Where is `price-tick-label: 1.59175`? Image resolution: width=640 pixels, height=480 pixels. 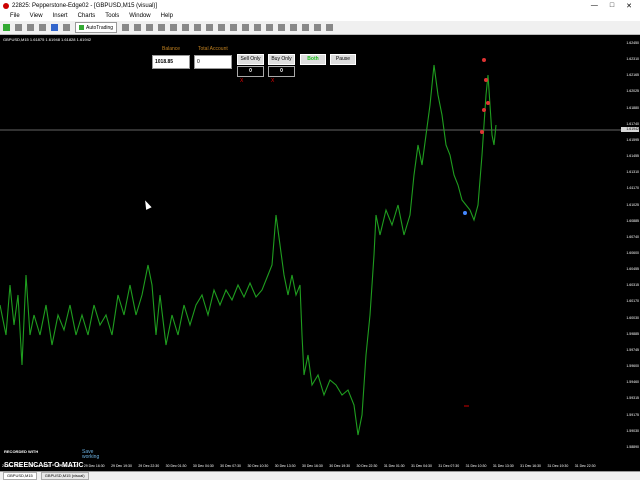
price-tick-label: 1.59175 is located at coordinates (632, 414).